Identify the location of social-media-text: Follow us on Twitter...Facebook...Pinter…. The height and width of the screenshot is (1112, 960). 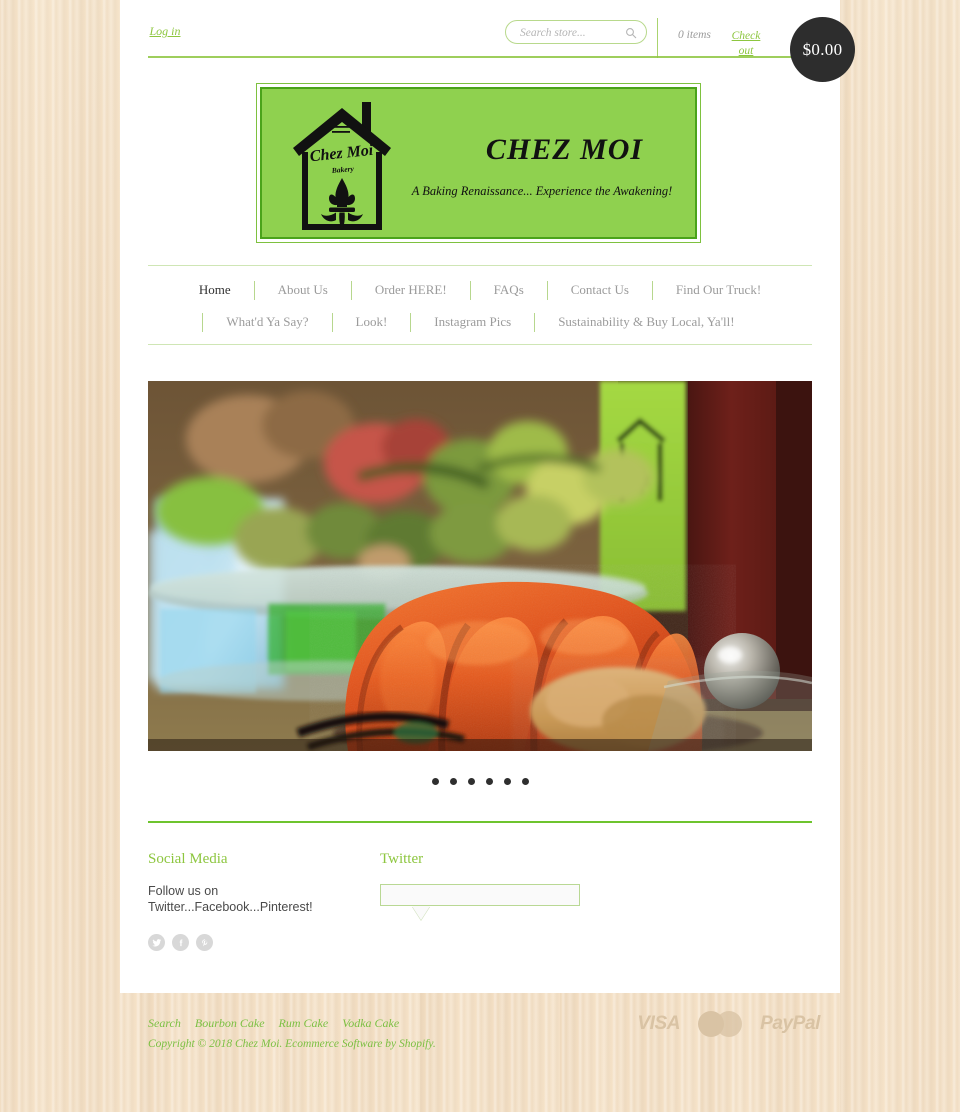
(230, 899).